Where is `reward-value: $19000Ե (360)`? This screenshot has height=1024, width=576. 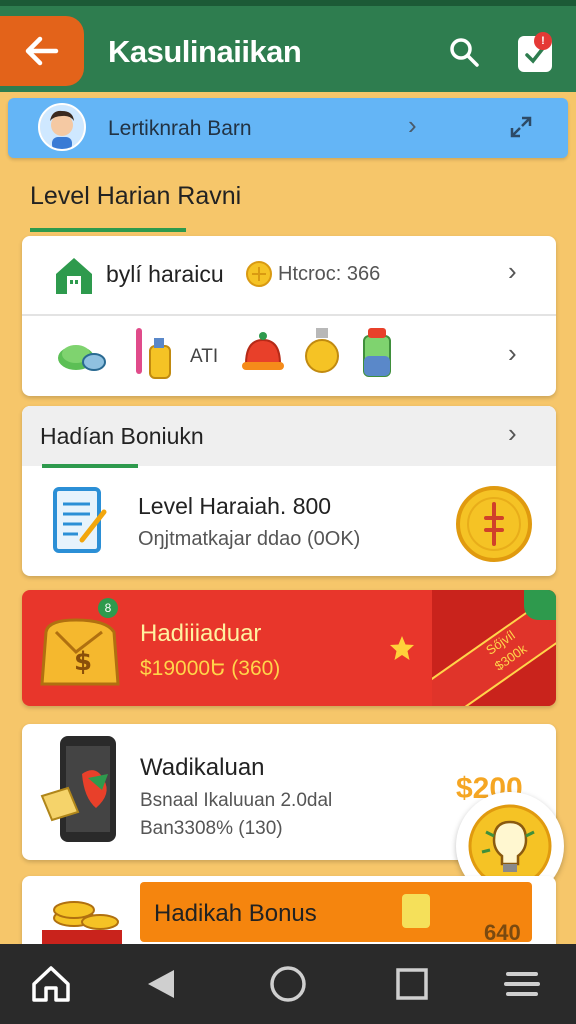 reward-value: $19000Ե (360) is located at coordinates (210, 668).